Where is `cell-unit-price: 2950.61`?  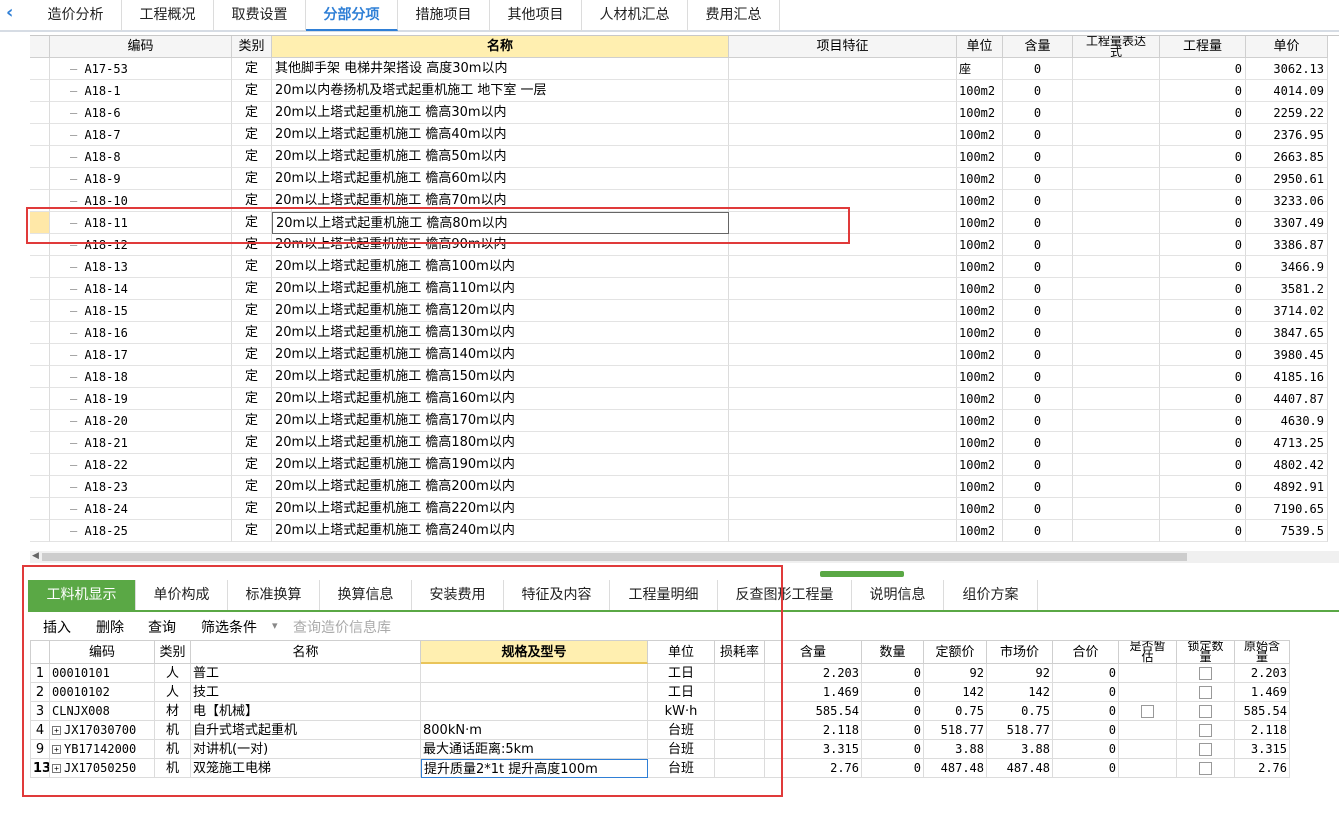 cell-unit-price: 2950.61 is located at coordinates (1287, 179).